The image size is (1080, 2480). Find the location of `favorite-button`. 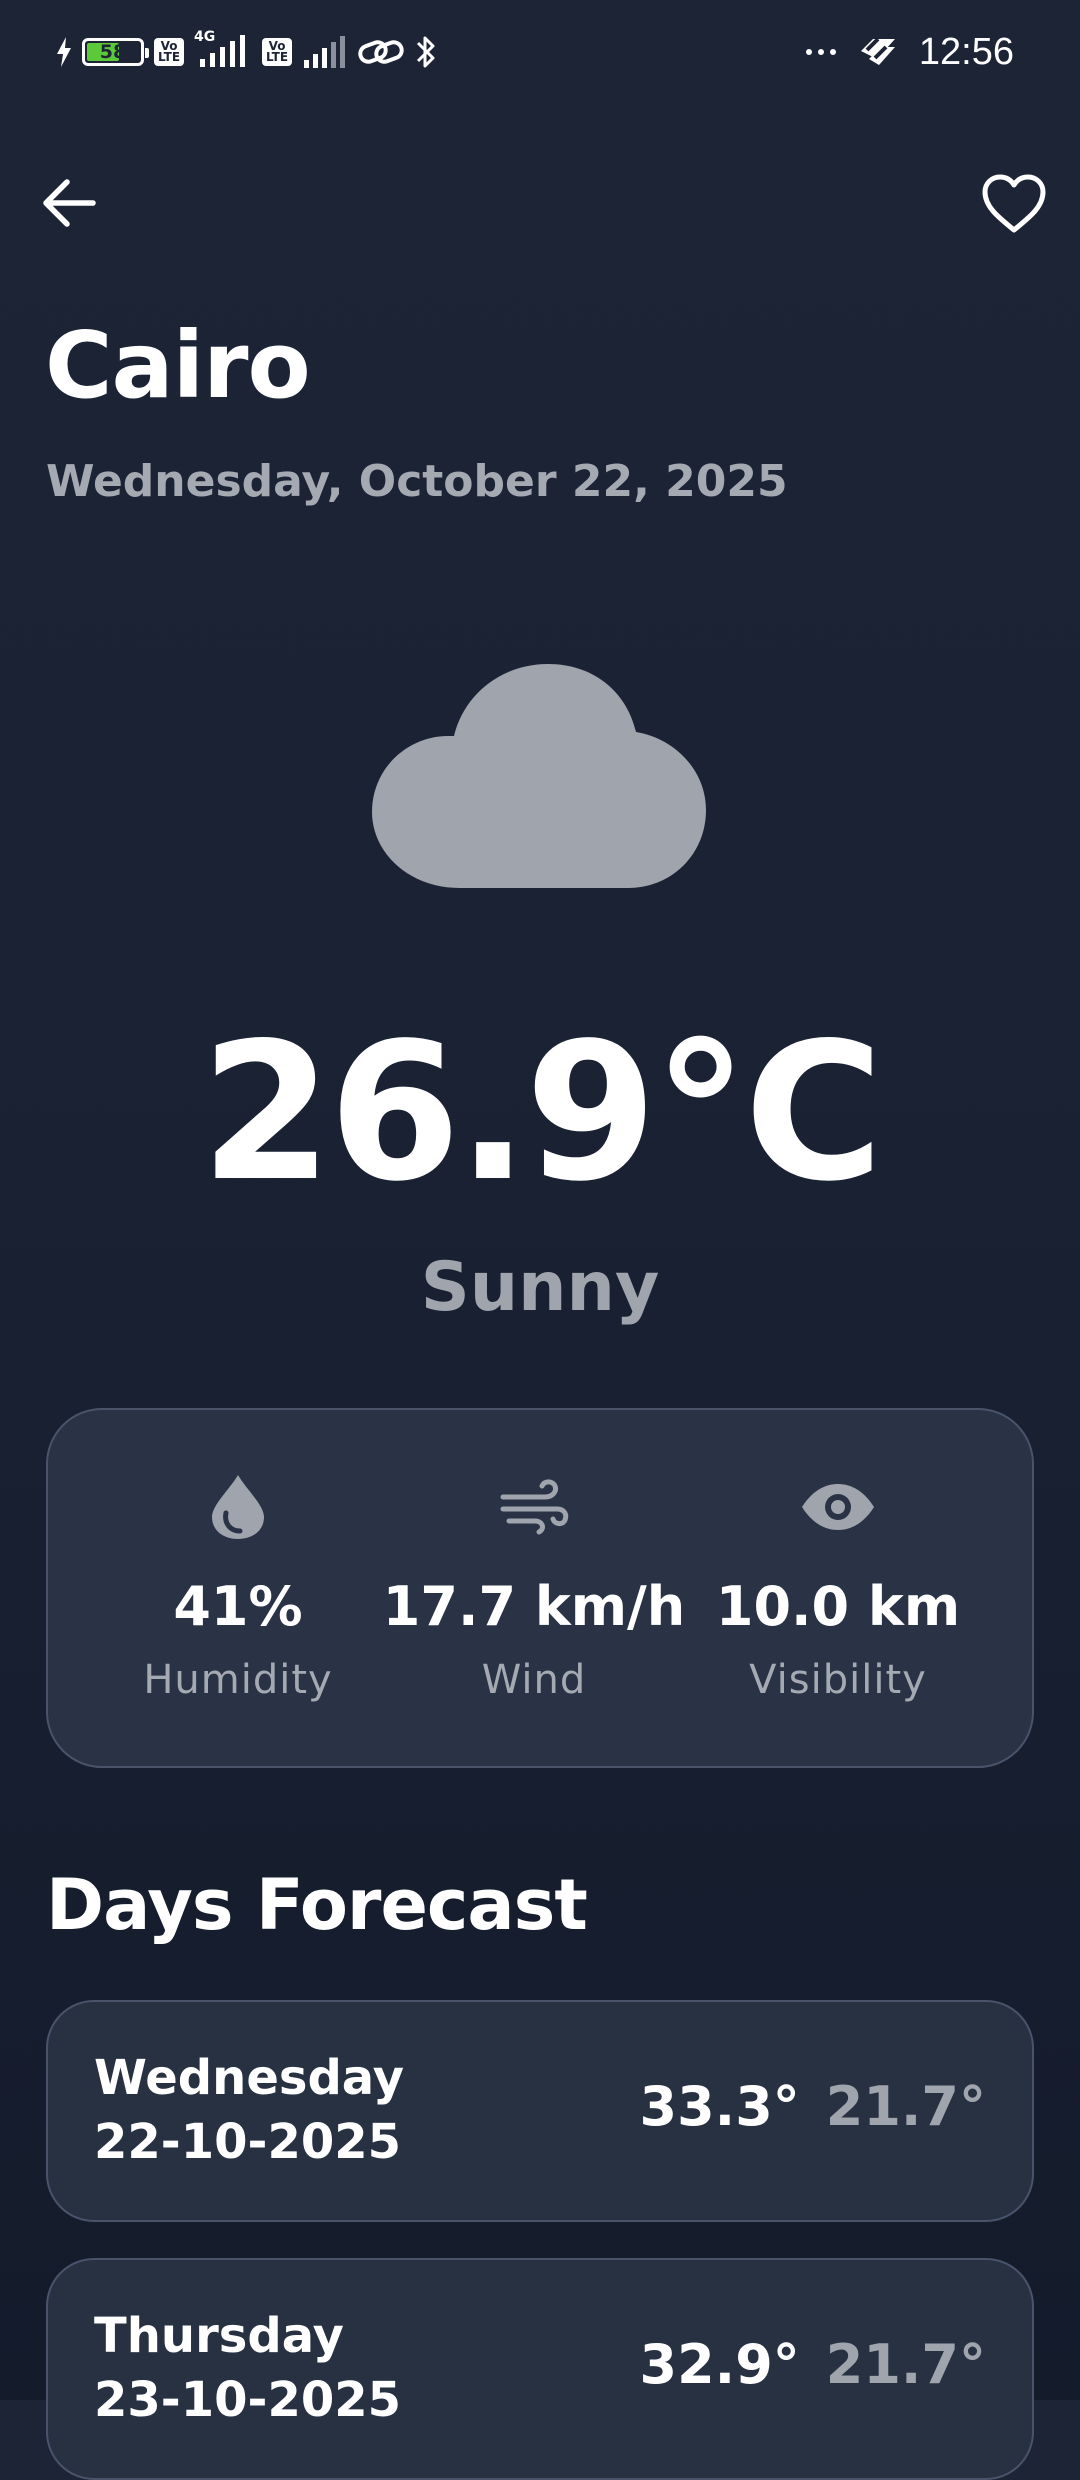

favorite-button is located at coordinates (1014, 204).